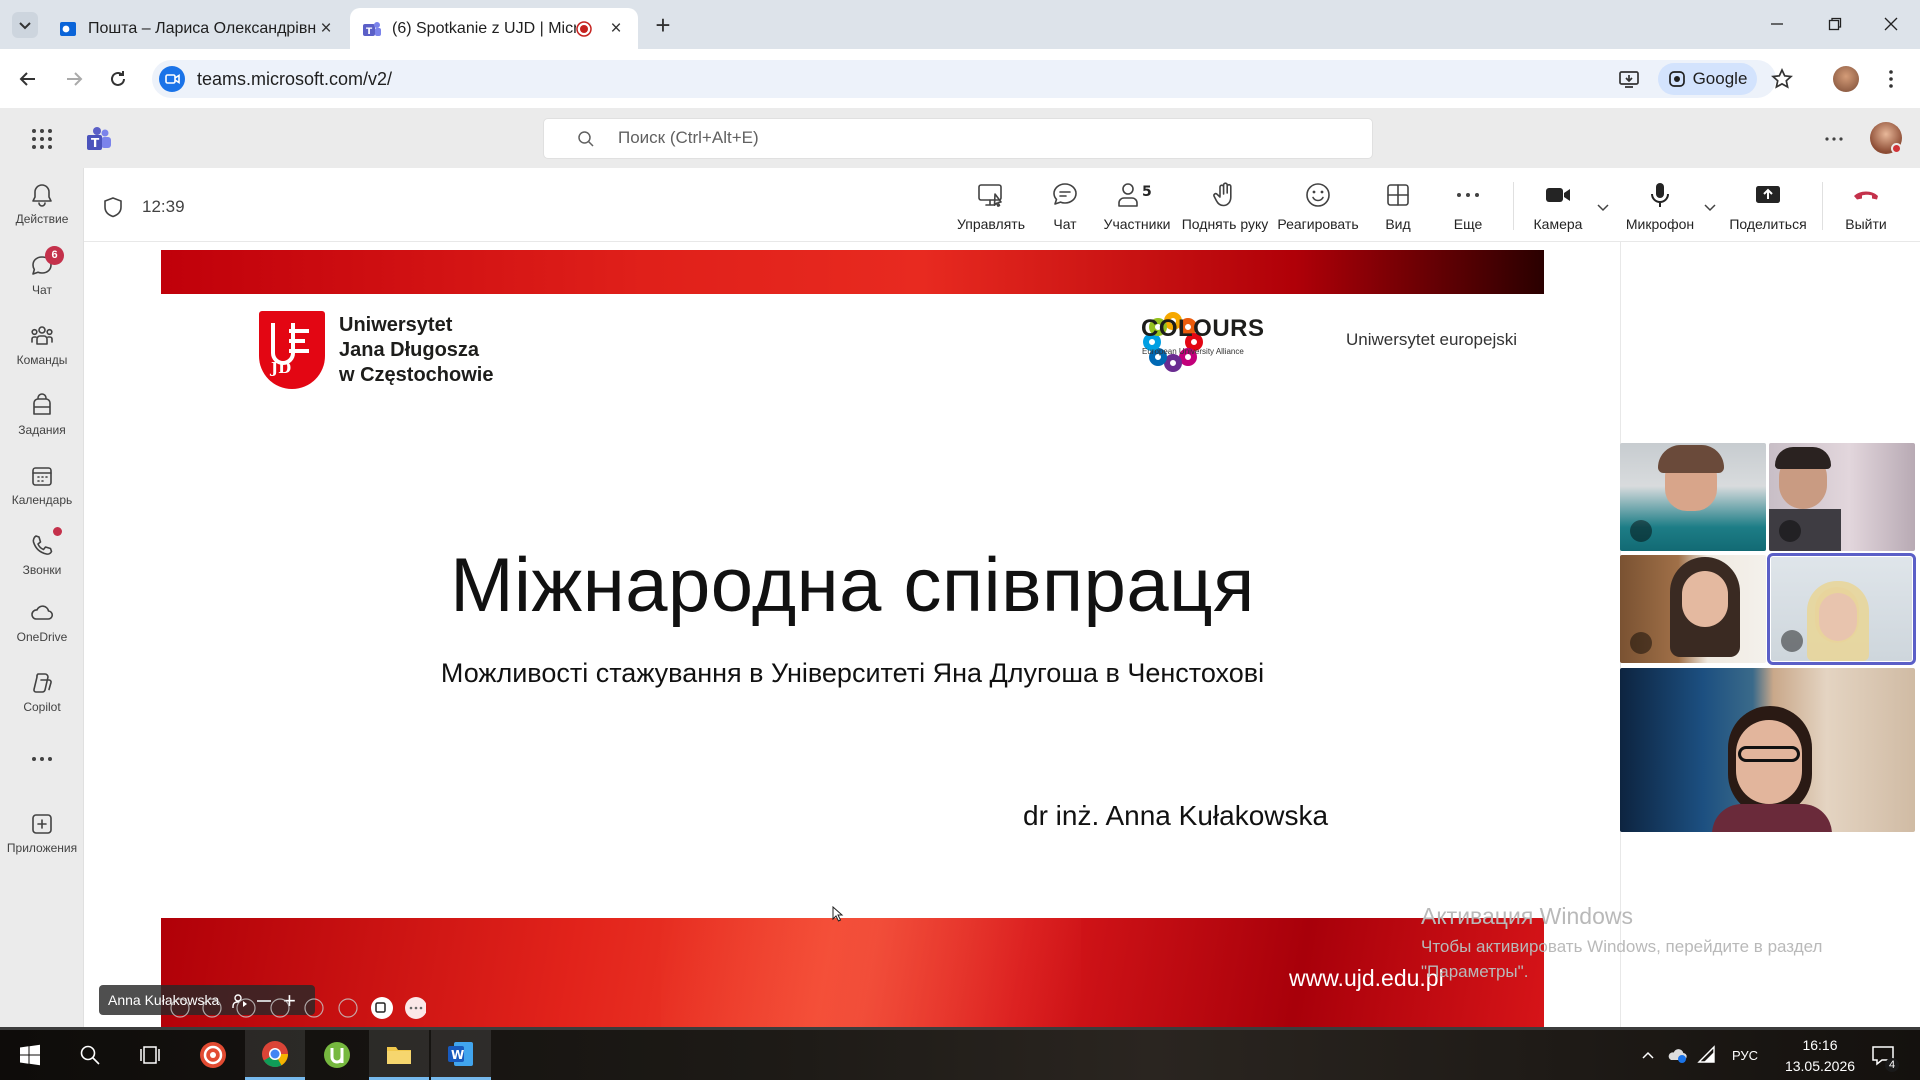 This screenshot has width=1920, height=1080. I want to click on rail-item-apps: Приложения, so click(42, 833).